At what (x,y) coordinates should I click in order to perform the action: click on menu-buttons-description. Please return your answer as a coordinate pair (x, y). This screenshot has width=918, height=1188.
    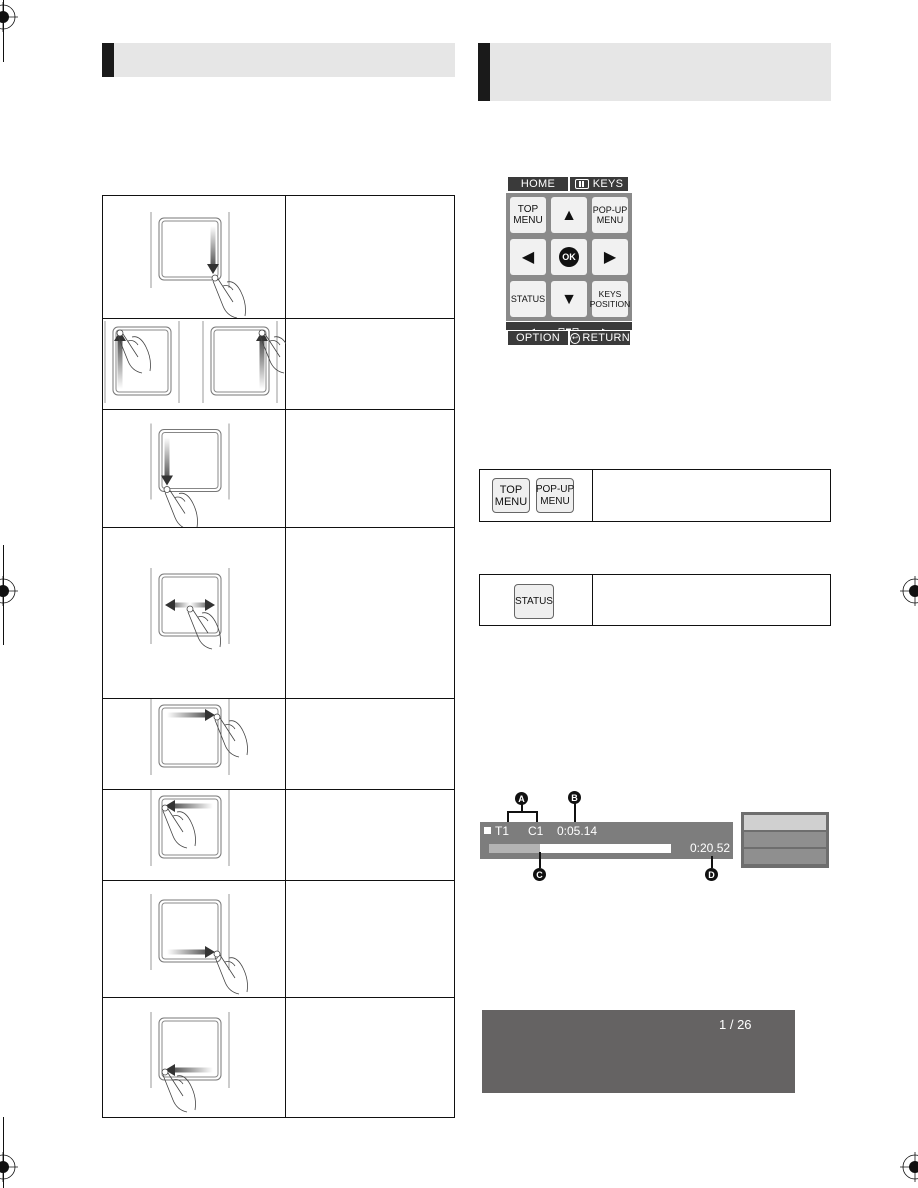
    Looking at the image, I should click on (711, 495).